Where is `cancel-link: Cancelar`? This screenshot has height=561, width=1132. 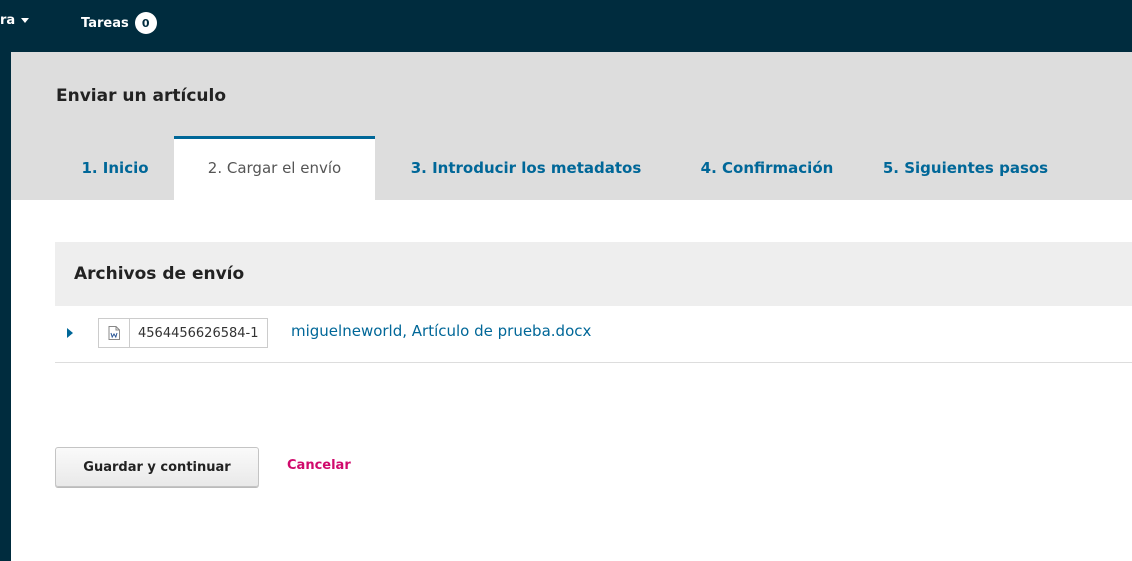 cancel-link: Cancelar is located at coordinates (319, 465).